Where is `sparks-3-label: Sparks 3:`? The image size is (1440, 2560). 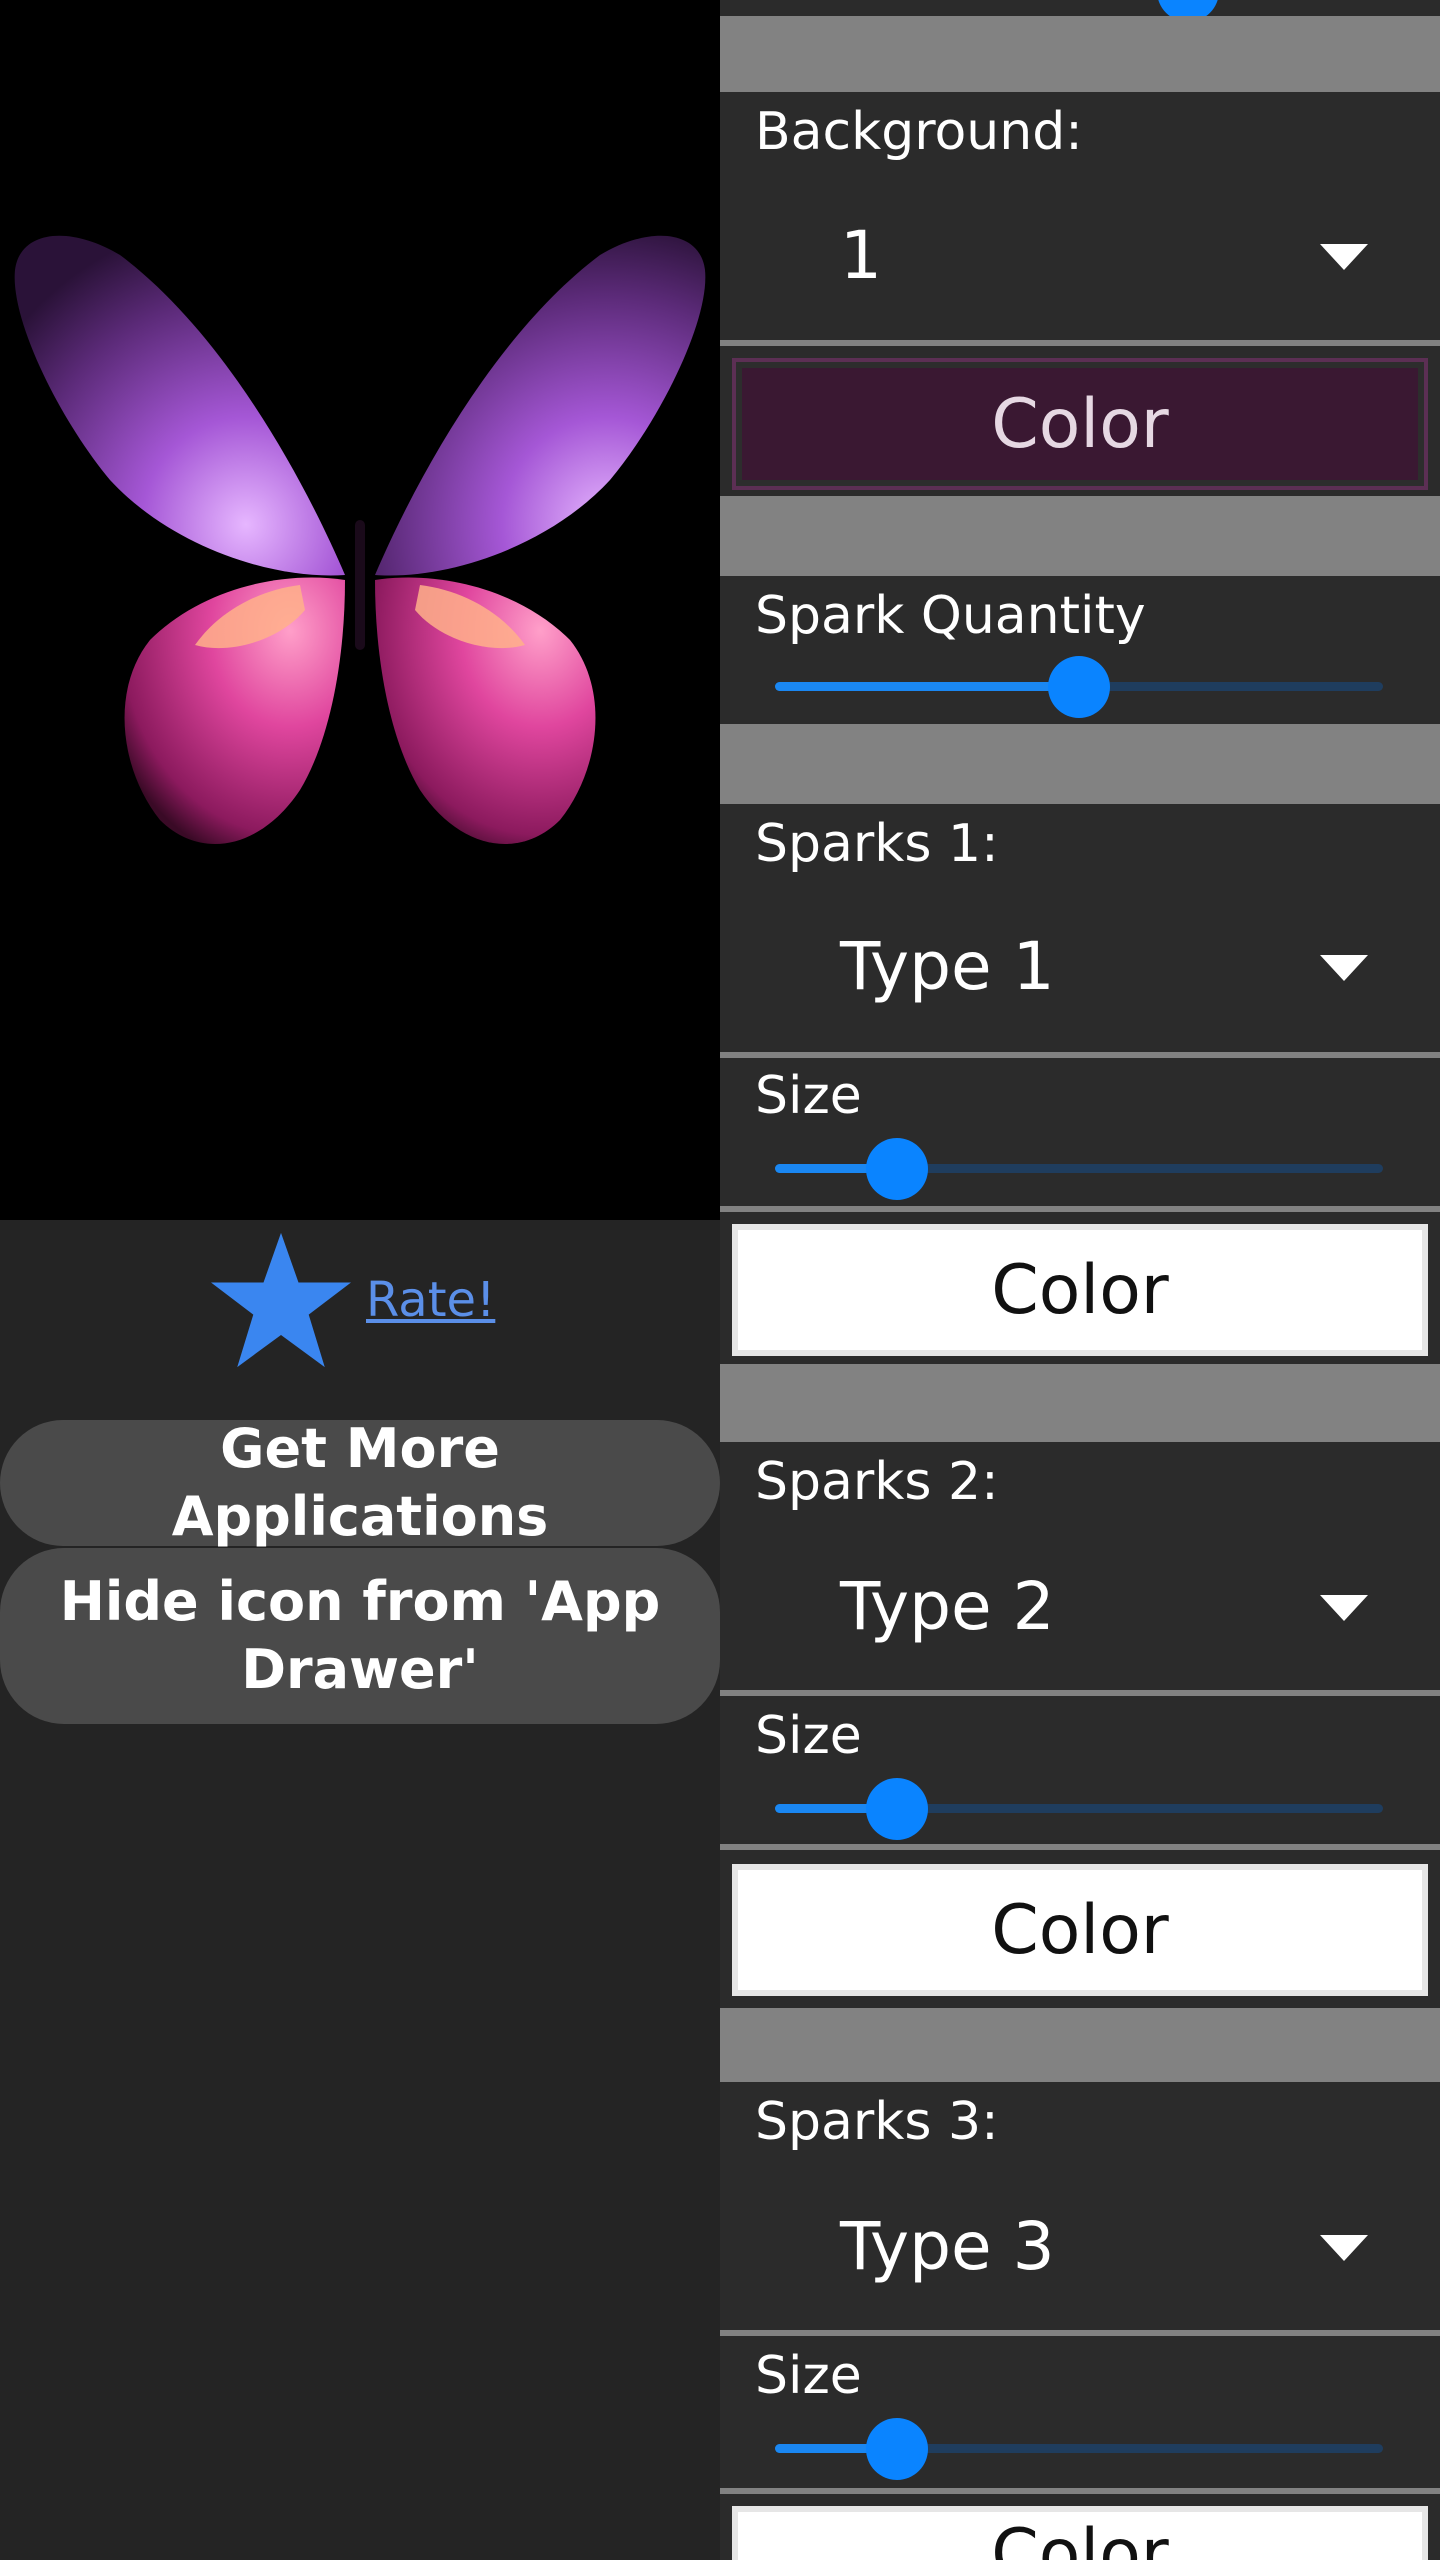
sparks-3-label: Sparks 3: is located at coordinates (877, 2122).